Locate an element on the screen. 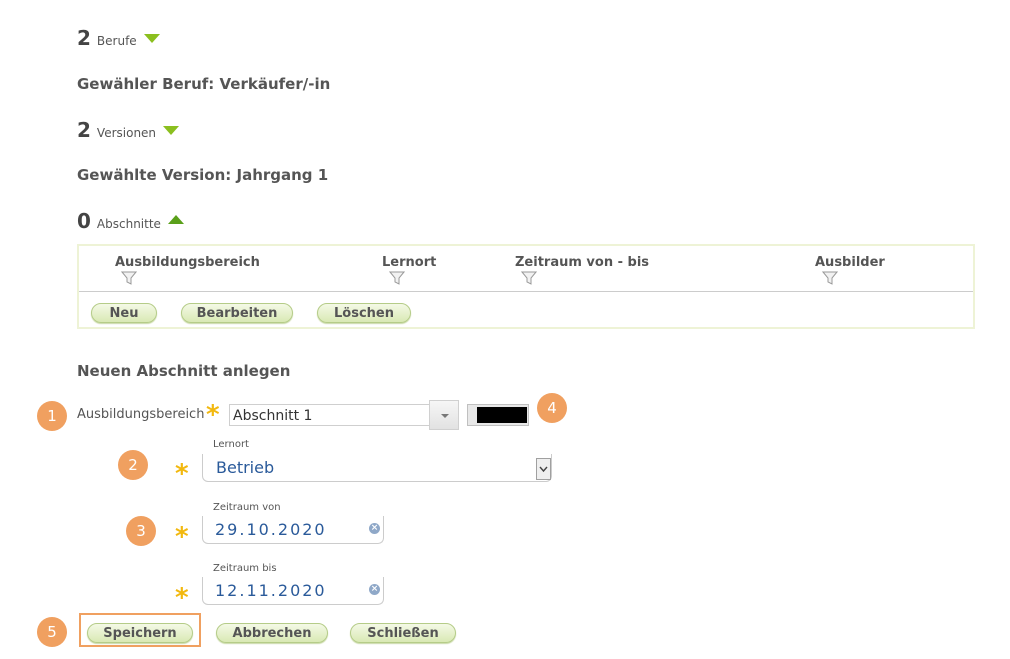 This screenshot has width=1010, height=659. versionen-label: Versionen is located at coordinates (126, 133).